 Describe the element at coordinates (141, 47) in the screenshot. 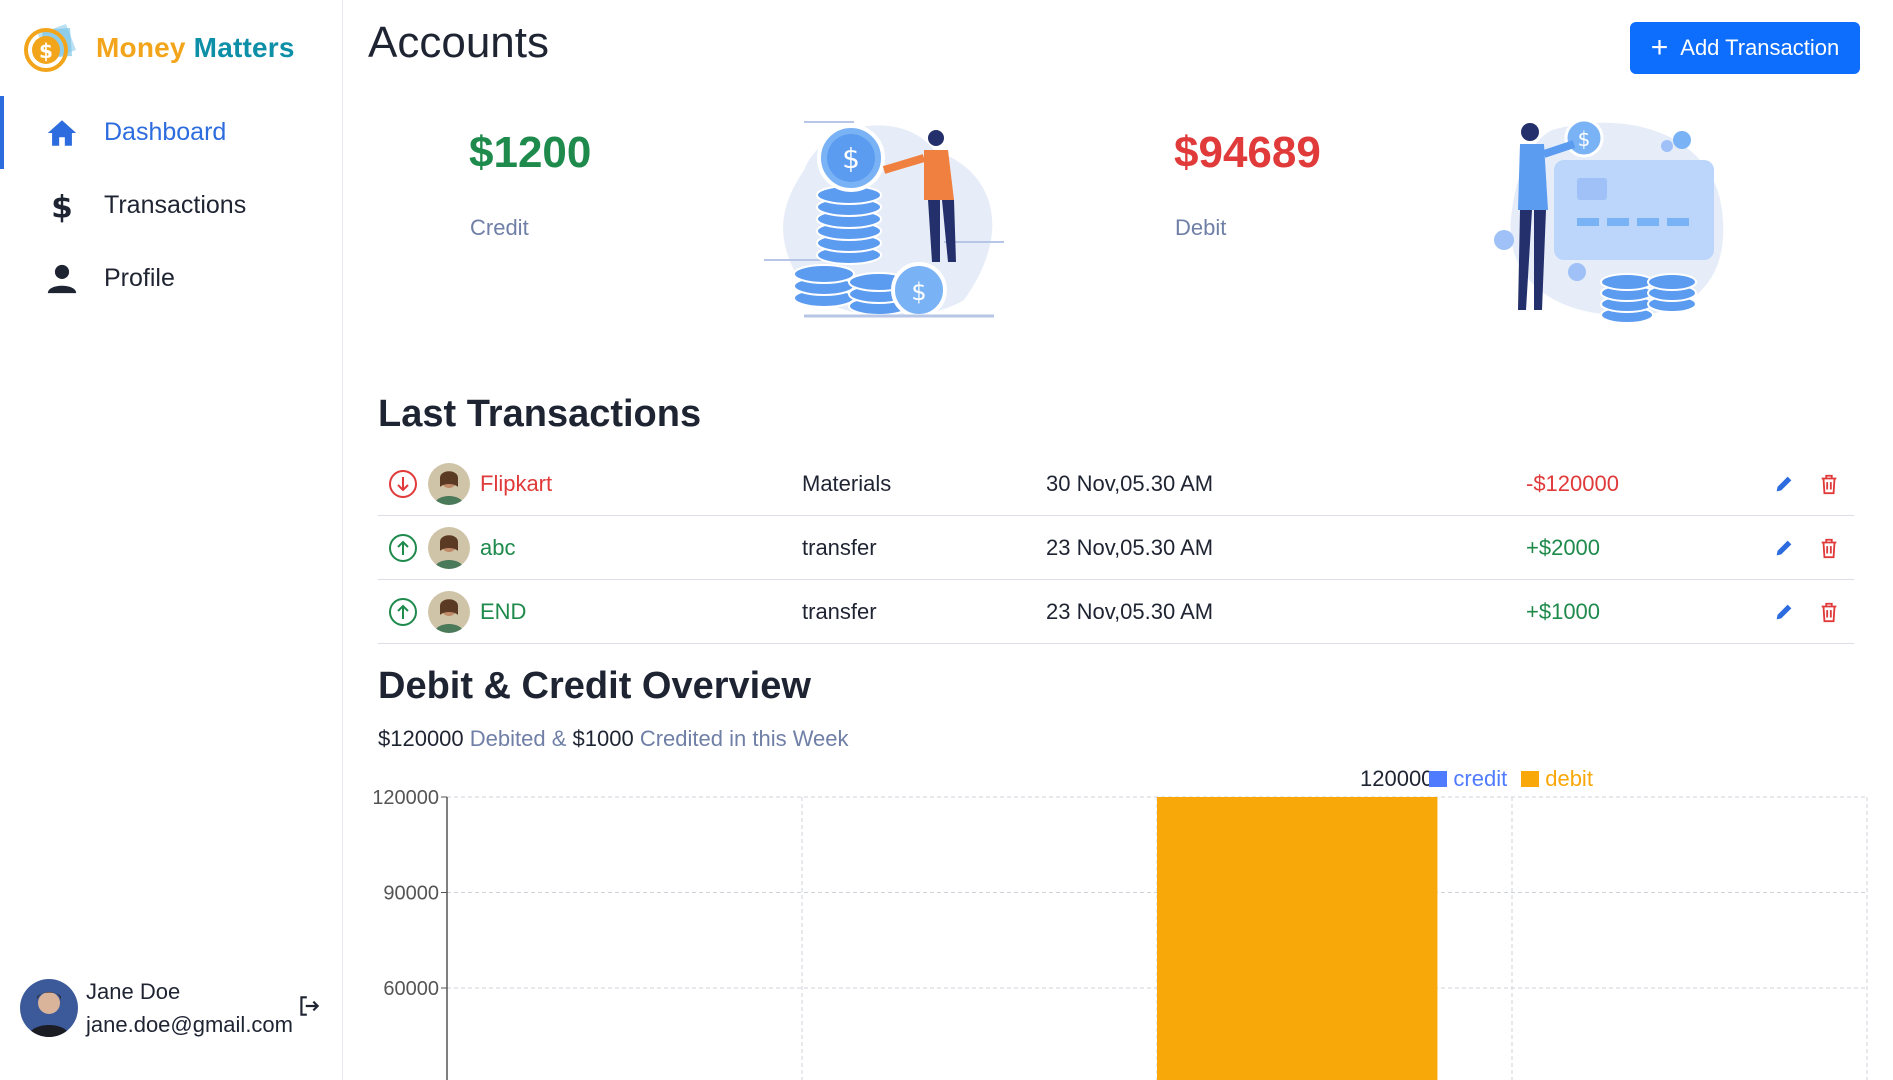

I see `brand-word-1: Money` at that location.